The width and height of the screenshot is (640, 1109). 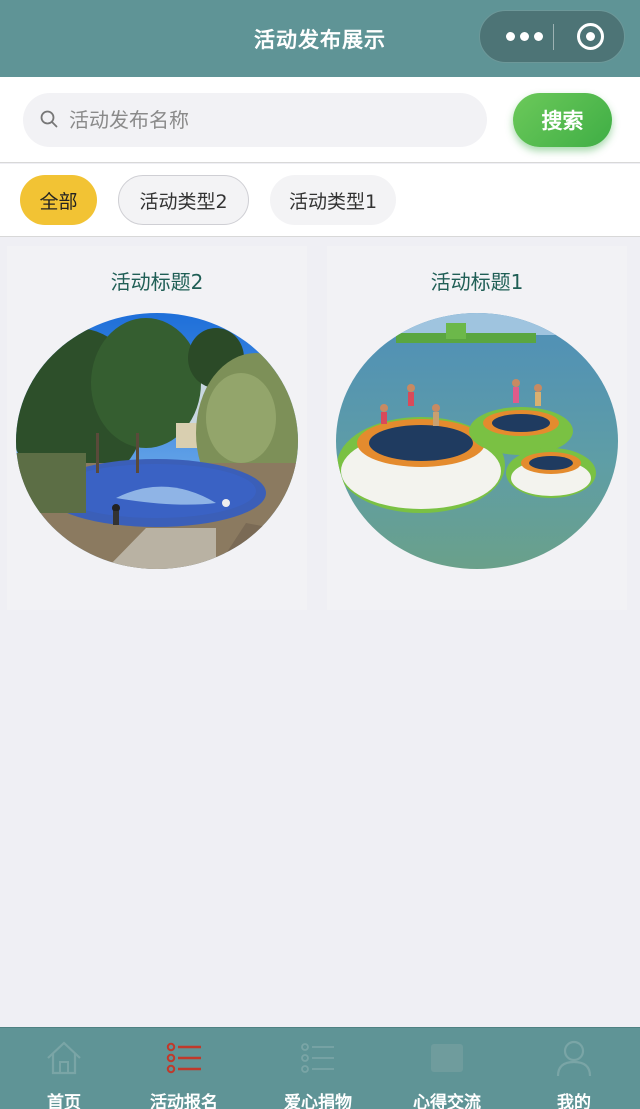 What do you see at coordinates (574, 1101) in the screenshot?
I see `tabbar-label: 我的` at bounding box center [574, 1101].